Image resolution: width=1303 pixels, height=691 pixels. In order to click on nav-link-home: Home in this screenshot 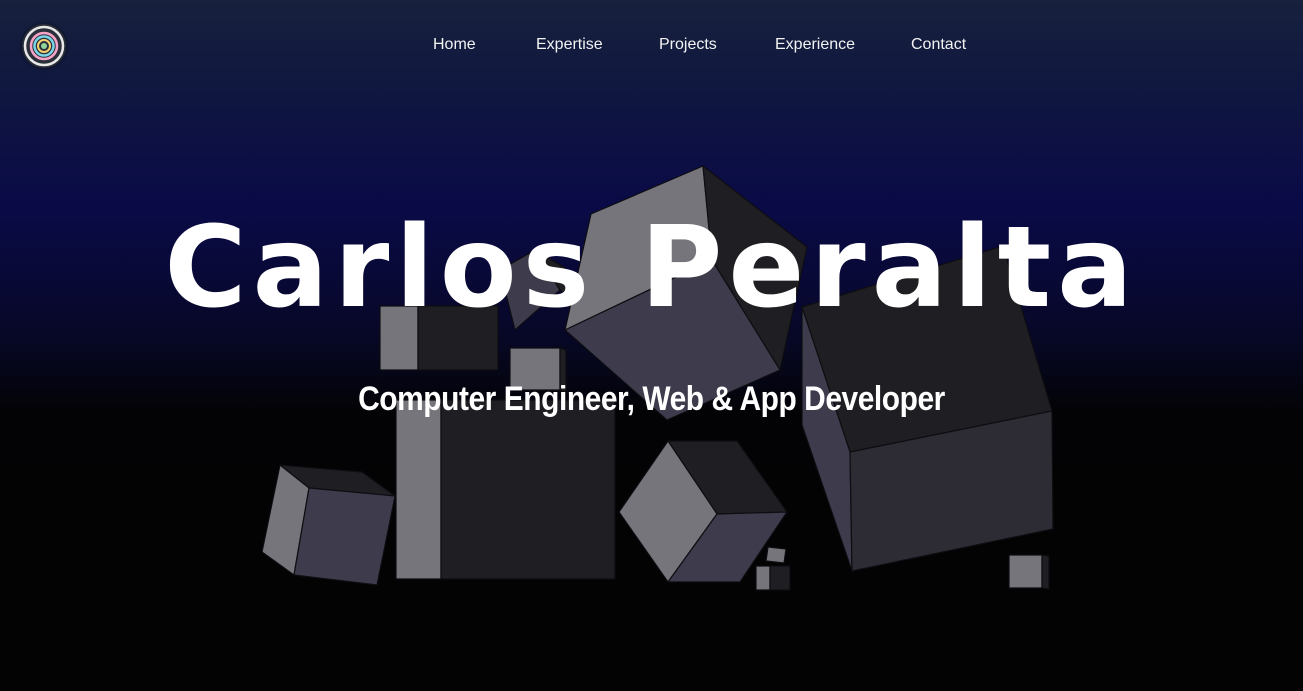, I will do `click(454, 45)`.